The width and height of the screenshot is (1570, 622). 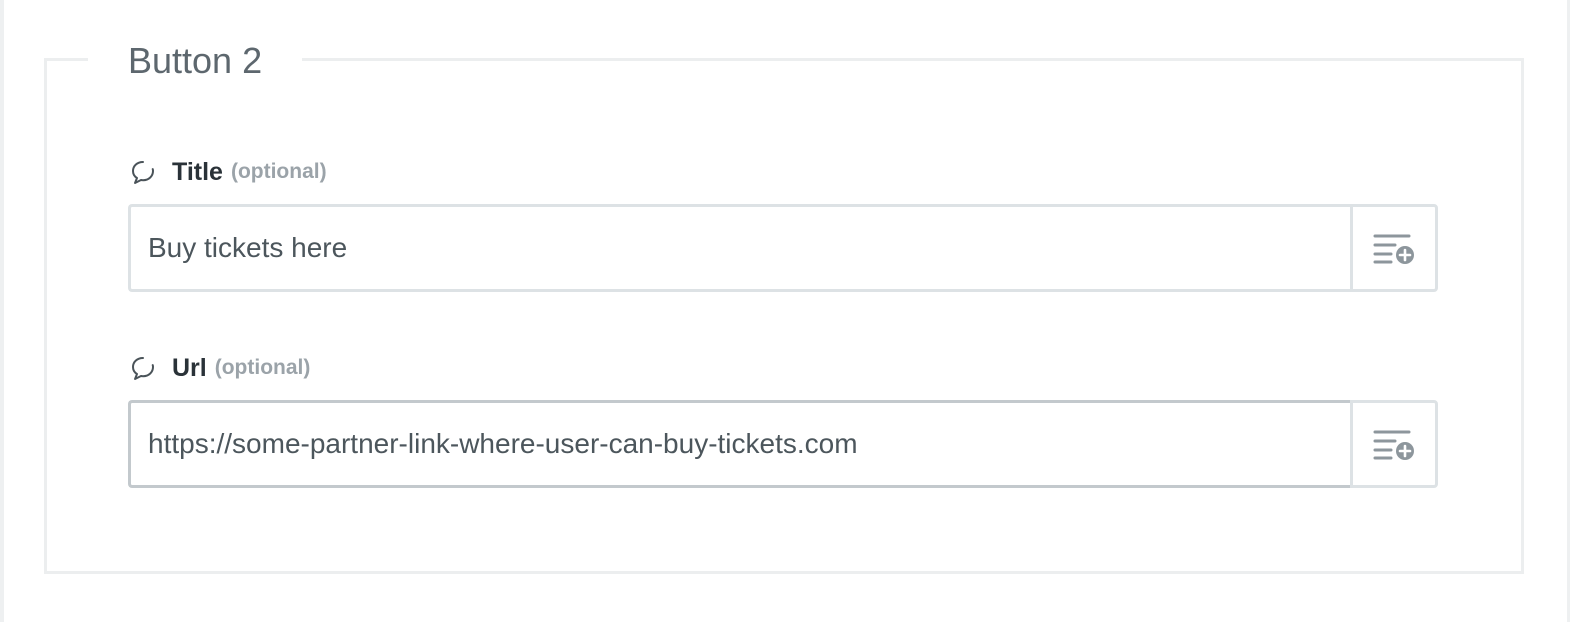 I want to click on fieldset-legend: Button 2, so click(x=195, y=61).